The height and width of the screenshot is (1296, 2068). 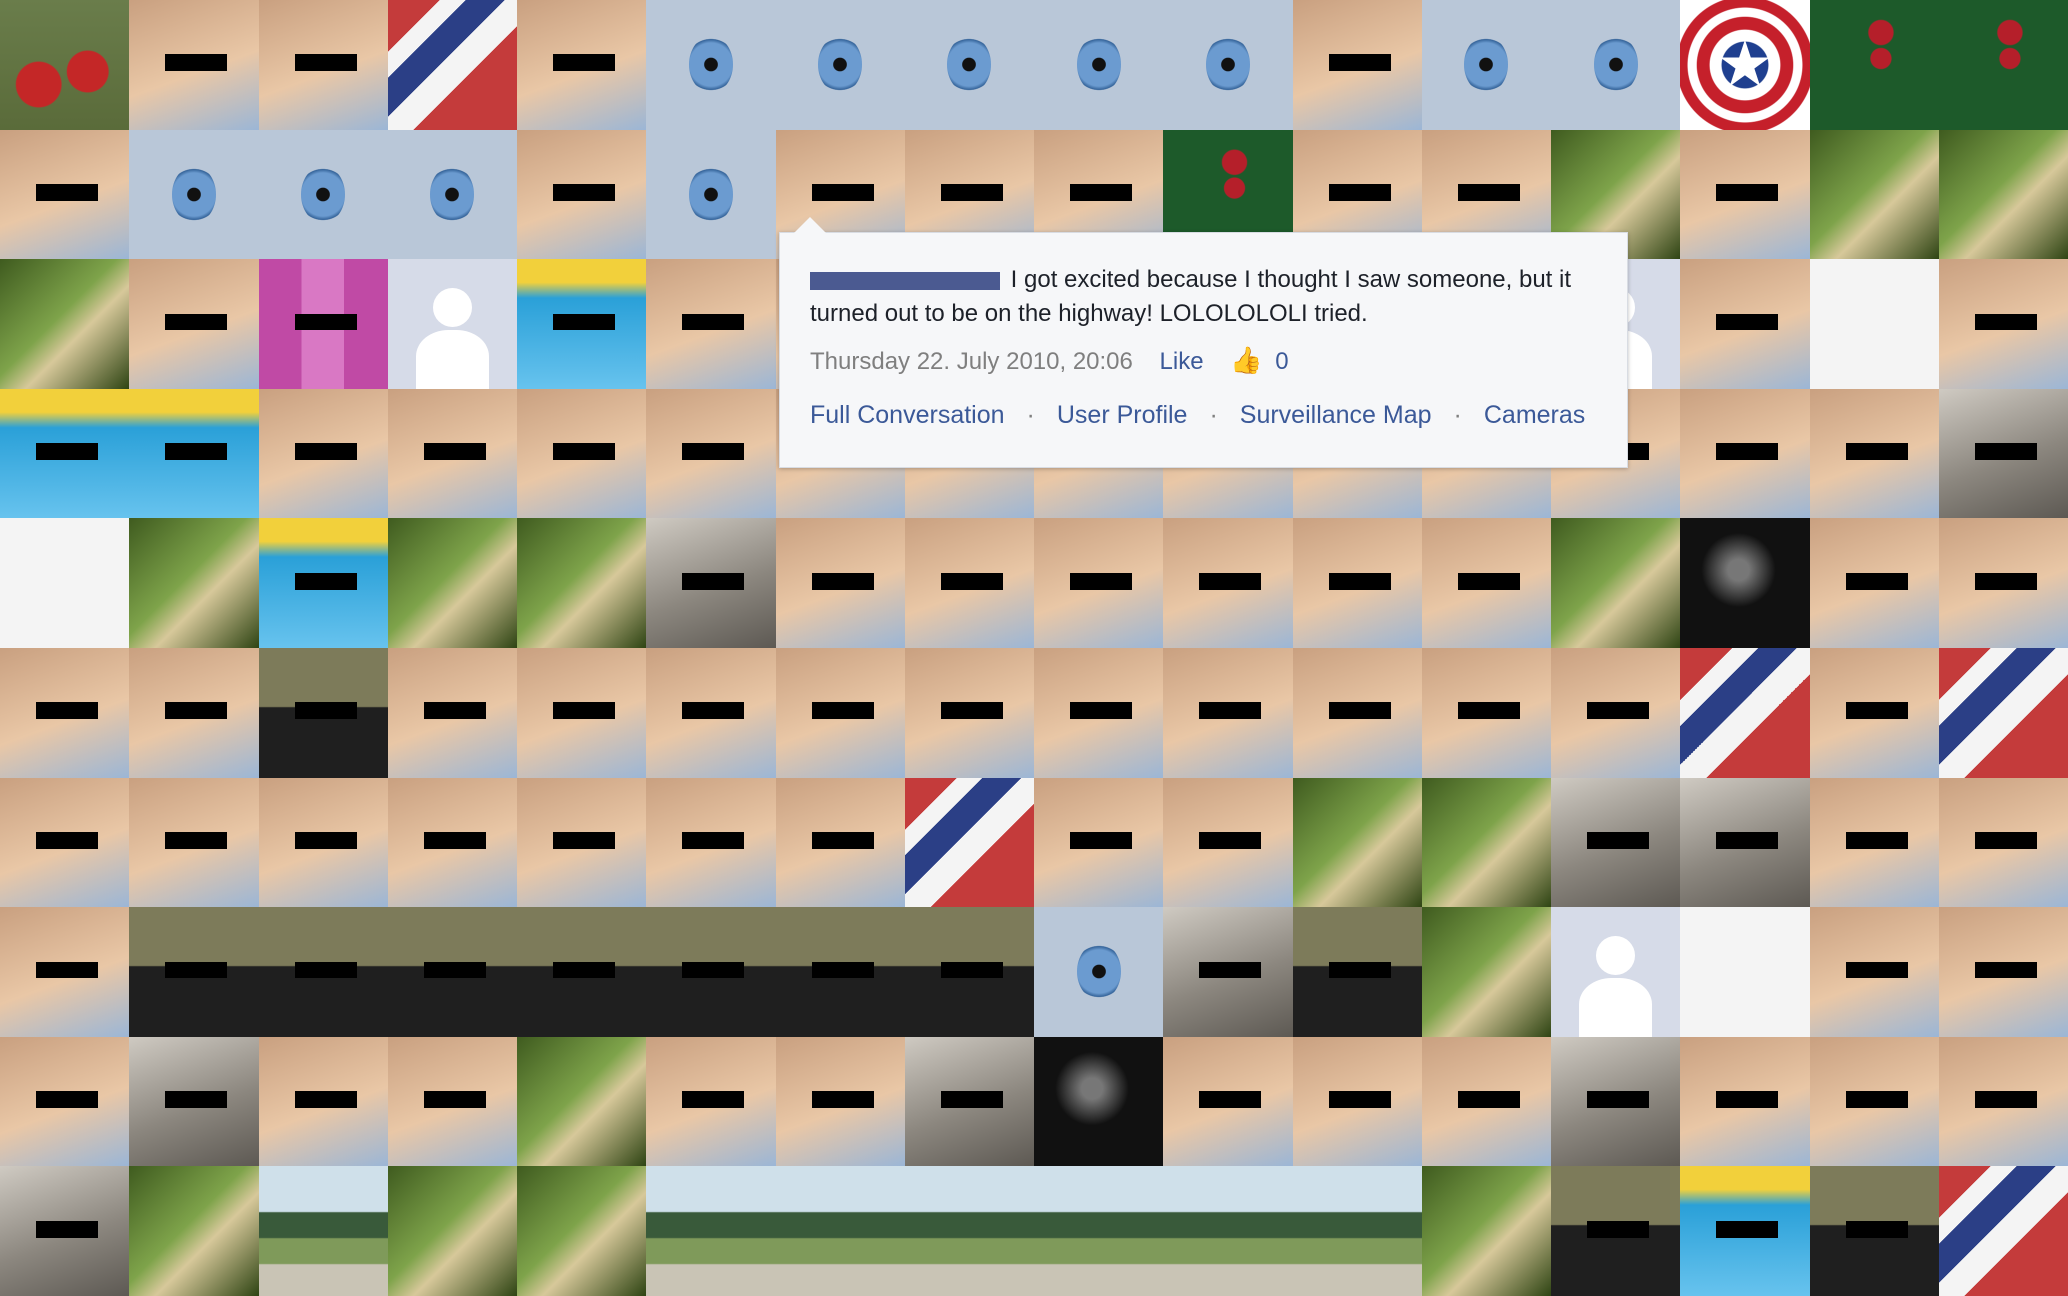 What do you see at coordinates (452, 324) in the screenshot?
I see `avatar-tile-blank` at bounding box center [452, 324].